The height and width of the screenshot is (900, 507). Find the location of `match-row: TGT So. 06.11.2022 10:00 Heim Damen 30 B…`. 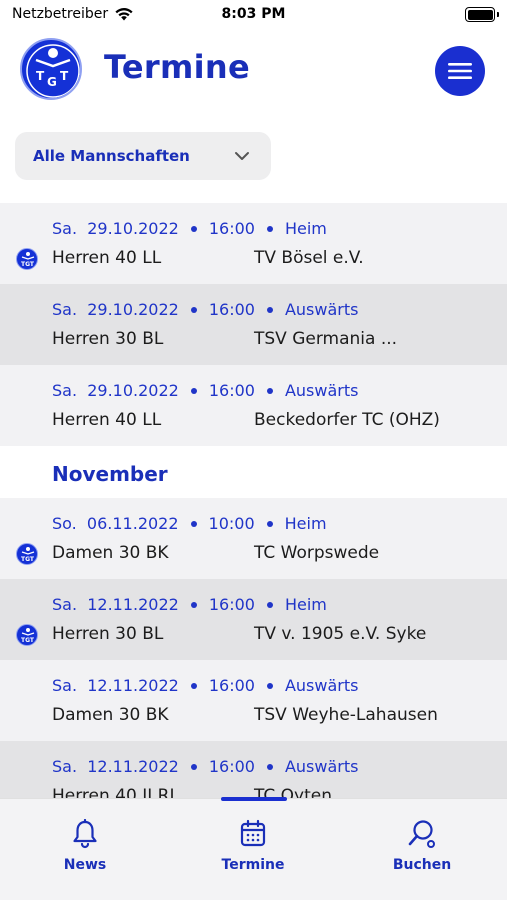

match-row: TGT So. 06.11.2022 10:00 Heim Damen 30 B… is located at coordinates (253, 538).